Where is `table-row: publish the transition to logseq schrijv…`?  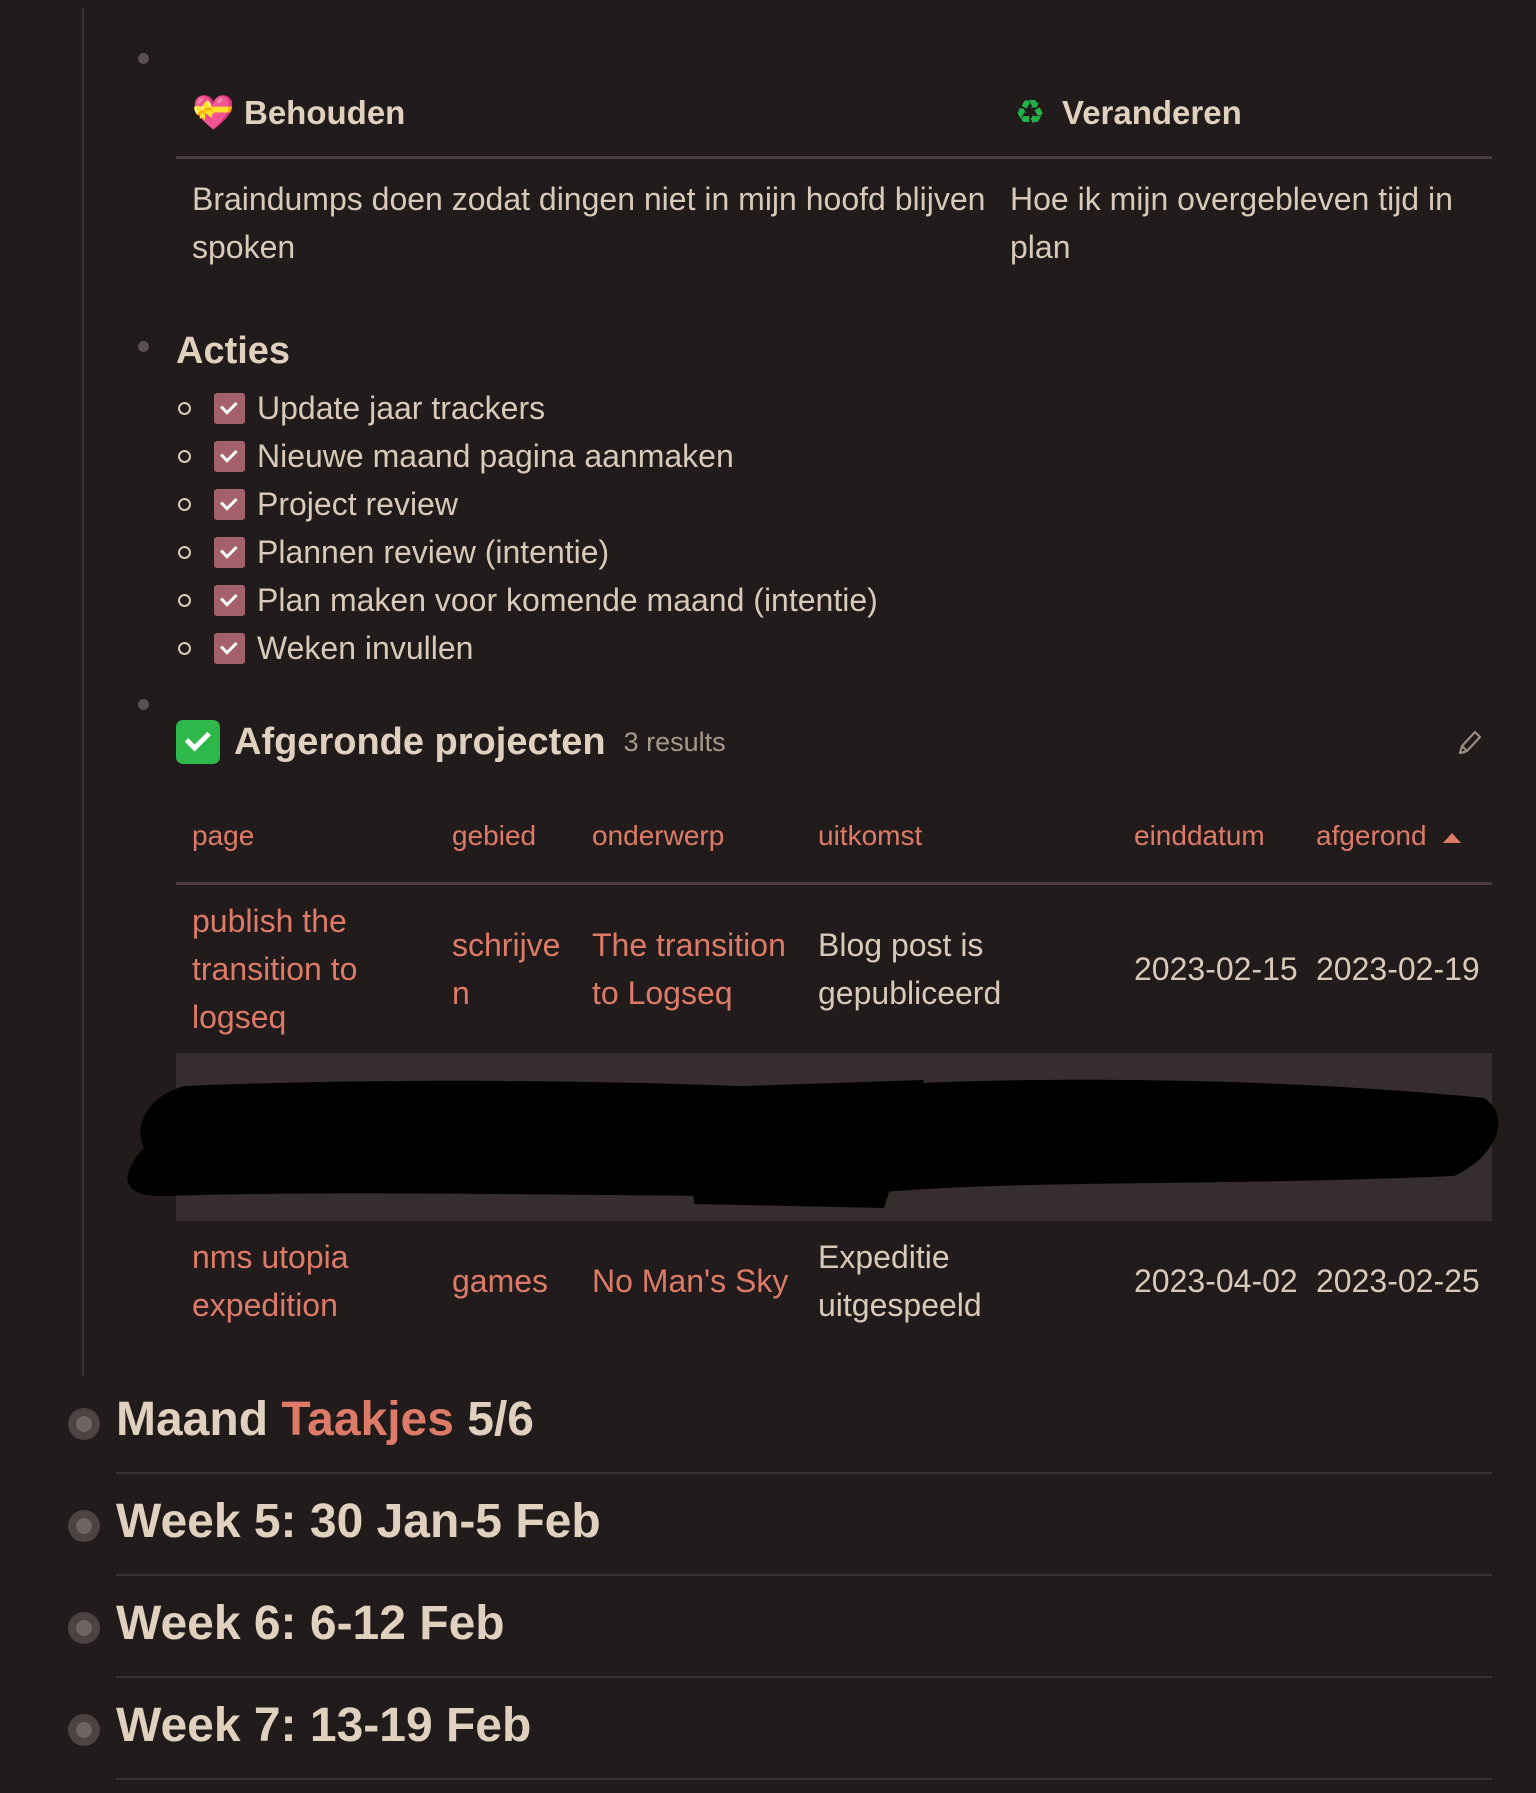
table-row: publish the transition to logseq schrijv… is located at coordinates (834, 969).